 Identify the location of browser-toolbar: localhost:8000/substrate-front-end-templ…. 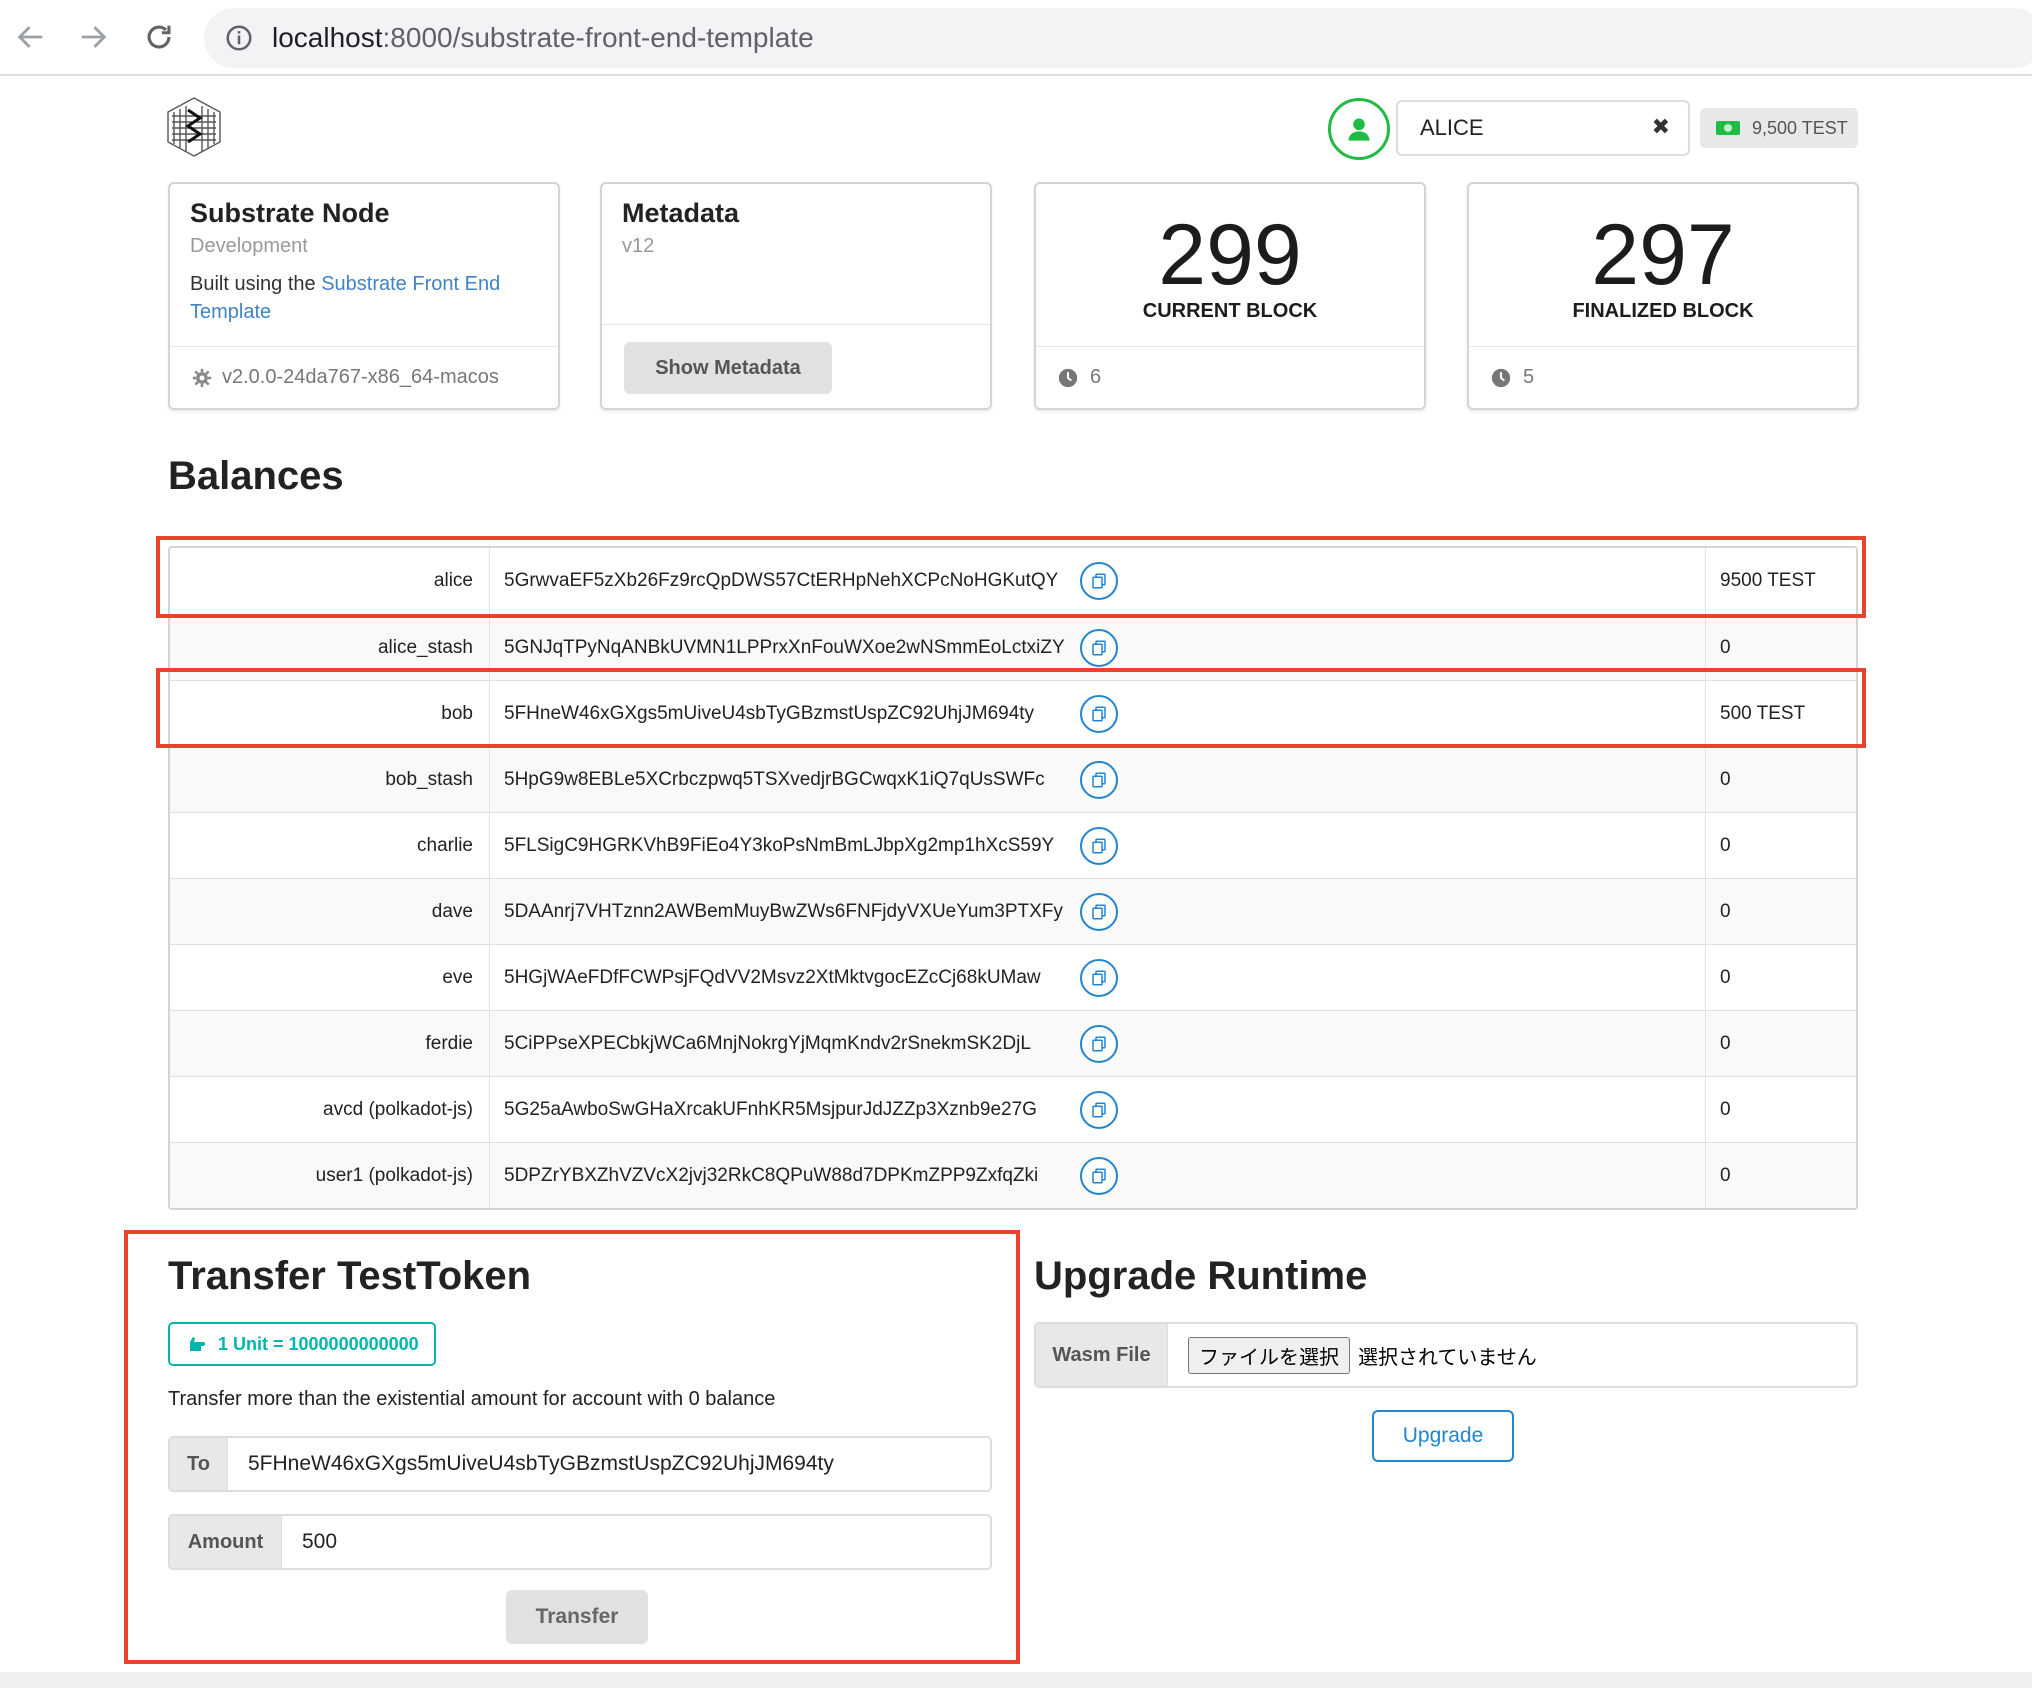
(1016, 38).